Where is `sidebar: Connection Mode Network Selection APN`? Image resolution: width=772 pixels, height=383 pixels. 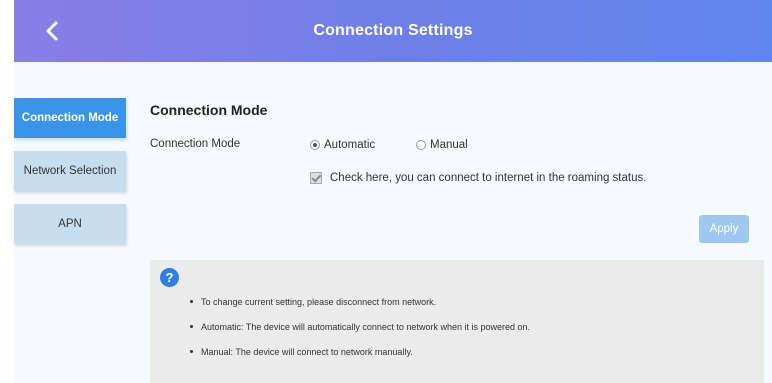 sidebar: Connection Mode Network Selection APN is located at coordinates (70, 177).